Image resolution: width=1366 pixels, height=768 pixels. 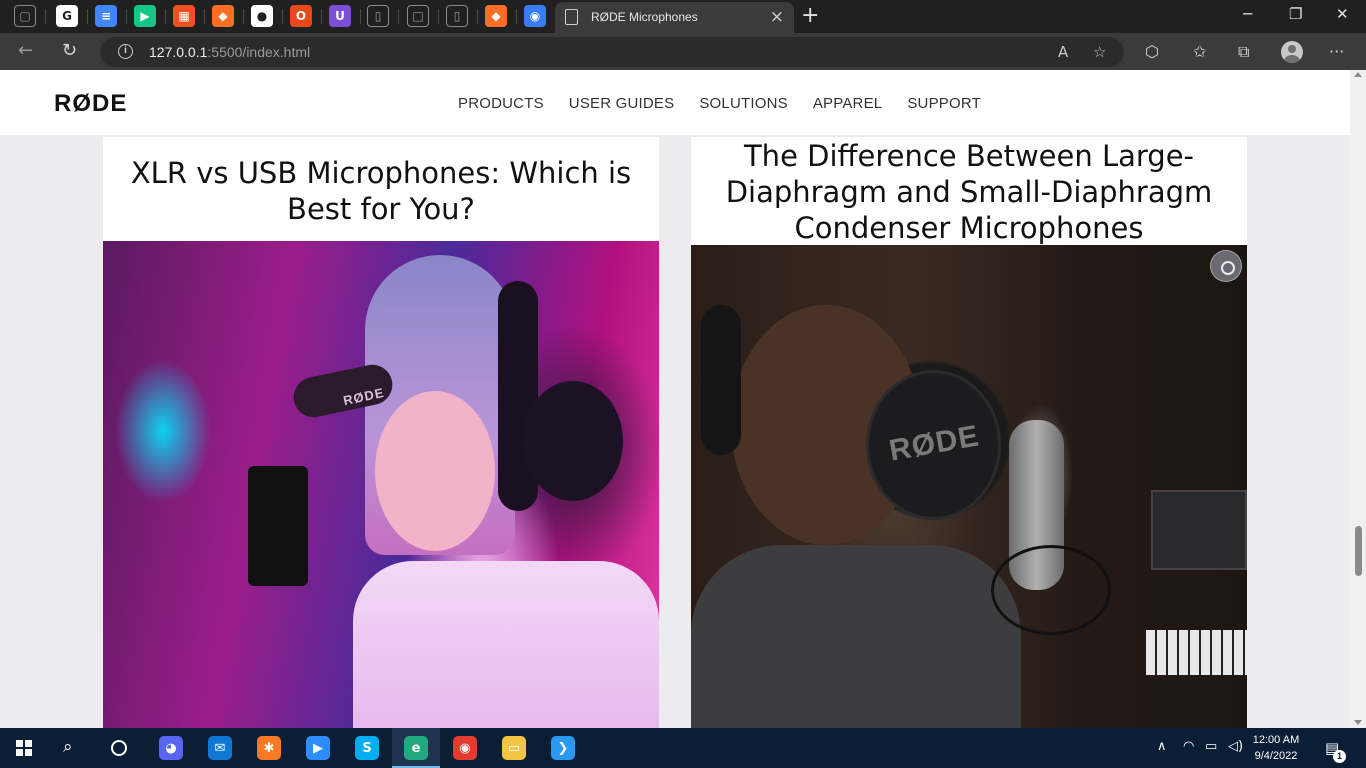 I want to click on nav-solutions: SOLUTIONS, so click(x=743, y=103).